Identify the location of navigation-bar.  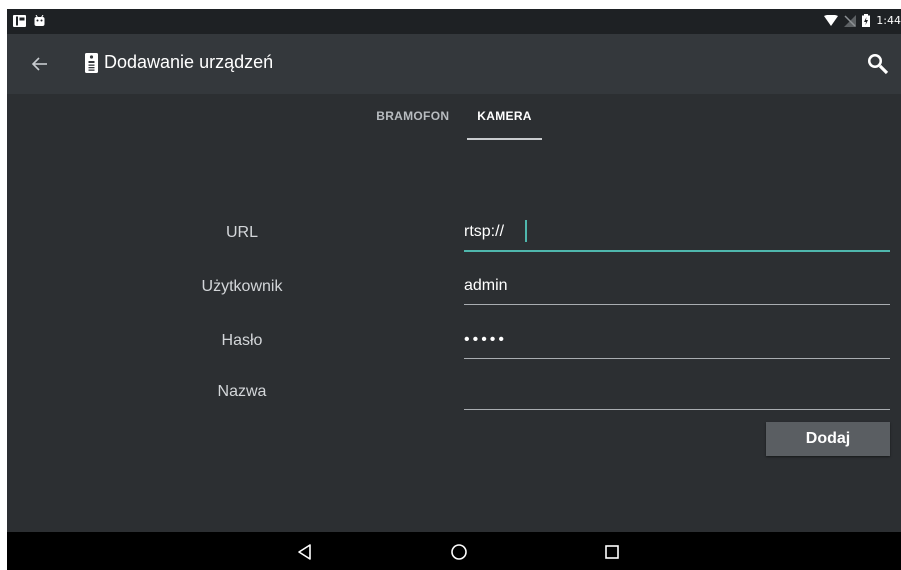
(454, 551).